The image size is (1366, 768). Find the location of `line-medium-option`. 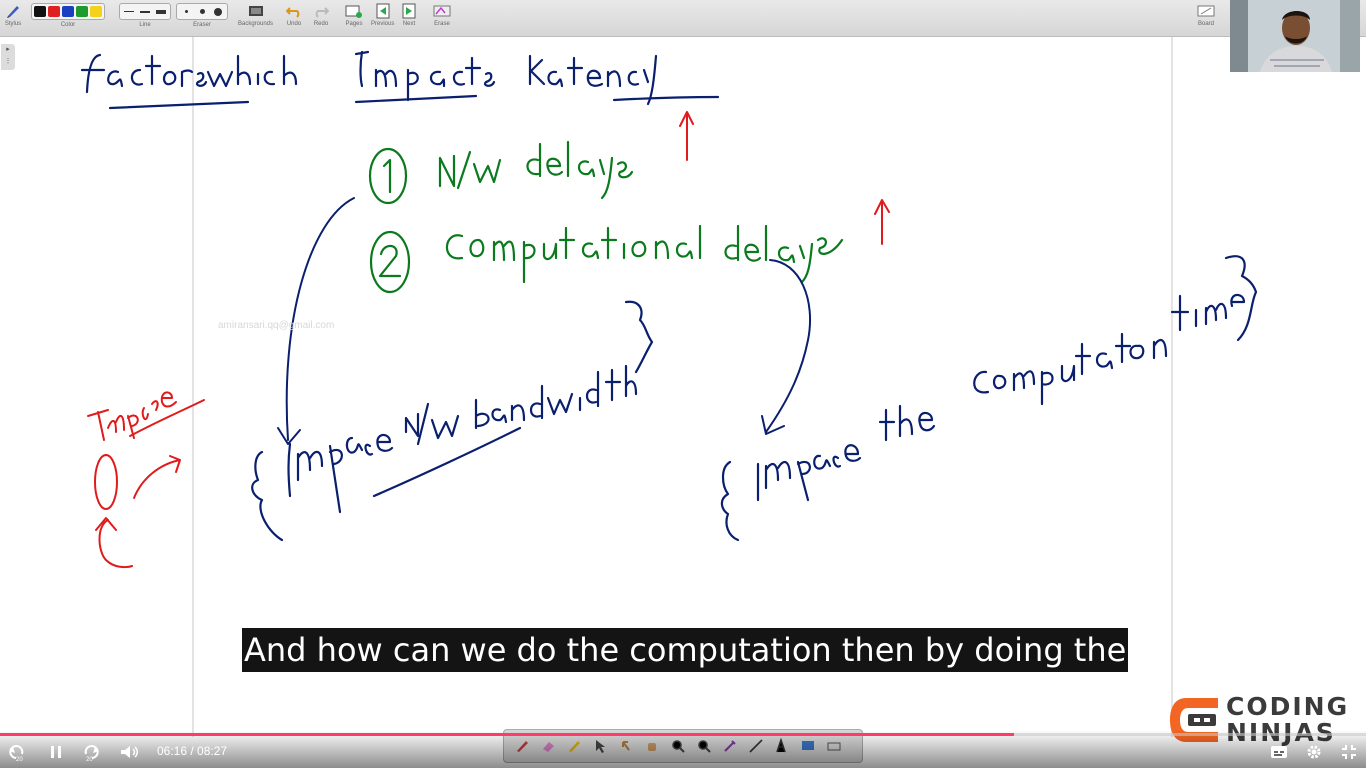

line-medium-option is located at coordinates (145, 11).